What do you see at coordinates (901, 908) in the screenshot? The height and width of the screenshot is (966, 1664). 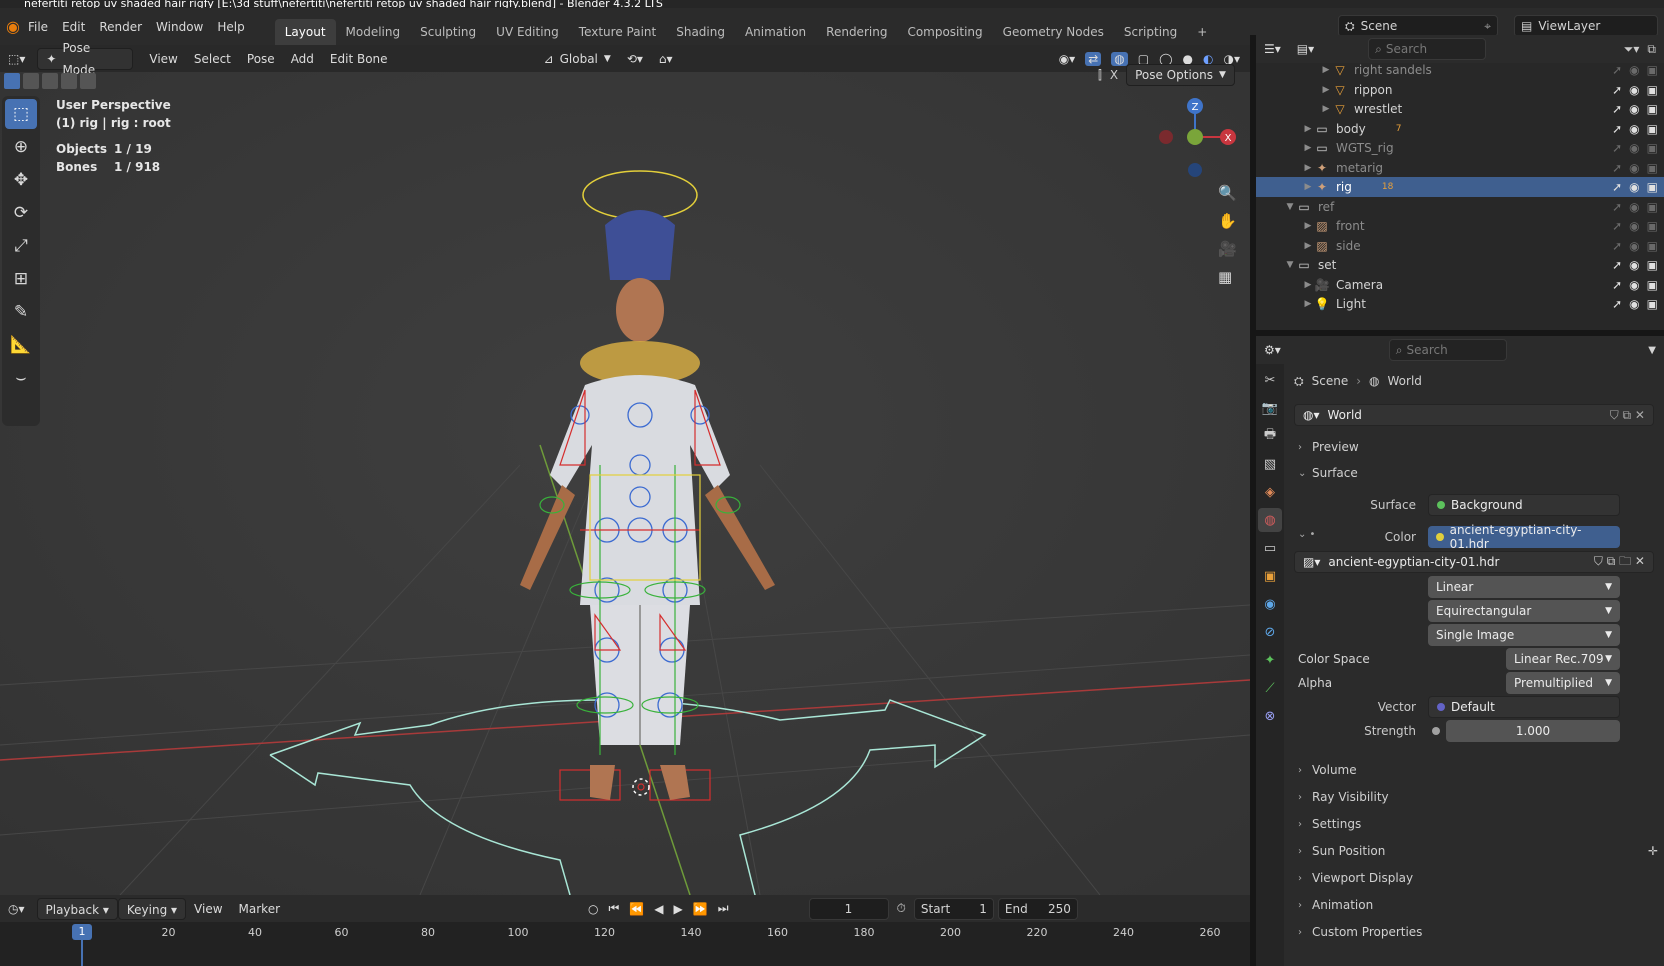 I see `stopwatch-icon: ⏱` at bounding box center [901, 908].